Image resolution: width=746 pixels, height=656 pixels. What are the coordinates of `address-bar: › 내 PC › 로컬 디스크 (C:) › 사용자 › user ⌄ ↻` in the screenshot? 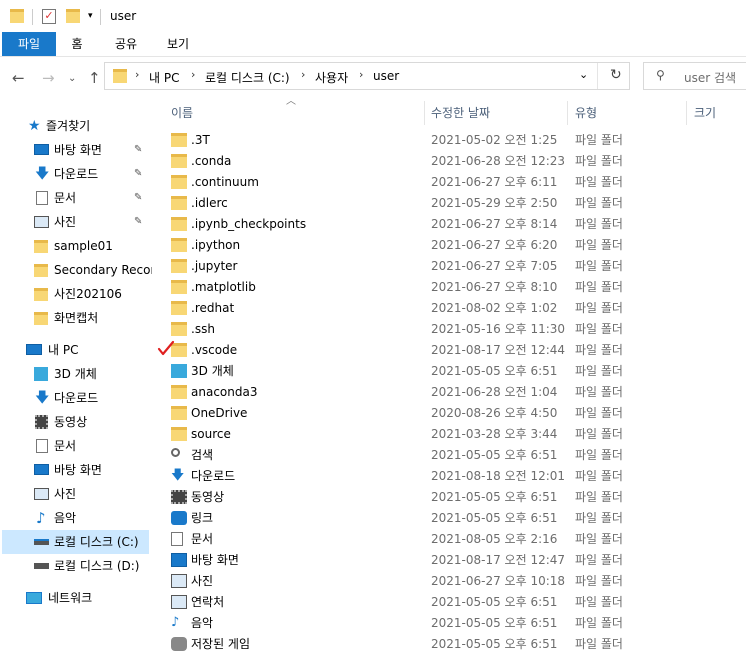 It's located at (367, 76).